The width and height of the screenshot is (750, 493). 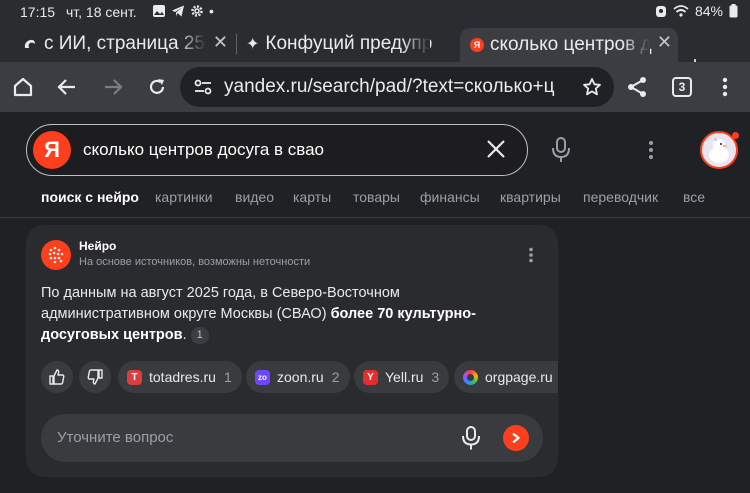 What do you see at coordinates (90, 197) in the screenshot?
I see `nav-tab-neiro: поиск с нейро` at bounding box center [90, 197].